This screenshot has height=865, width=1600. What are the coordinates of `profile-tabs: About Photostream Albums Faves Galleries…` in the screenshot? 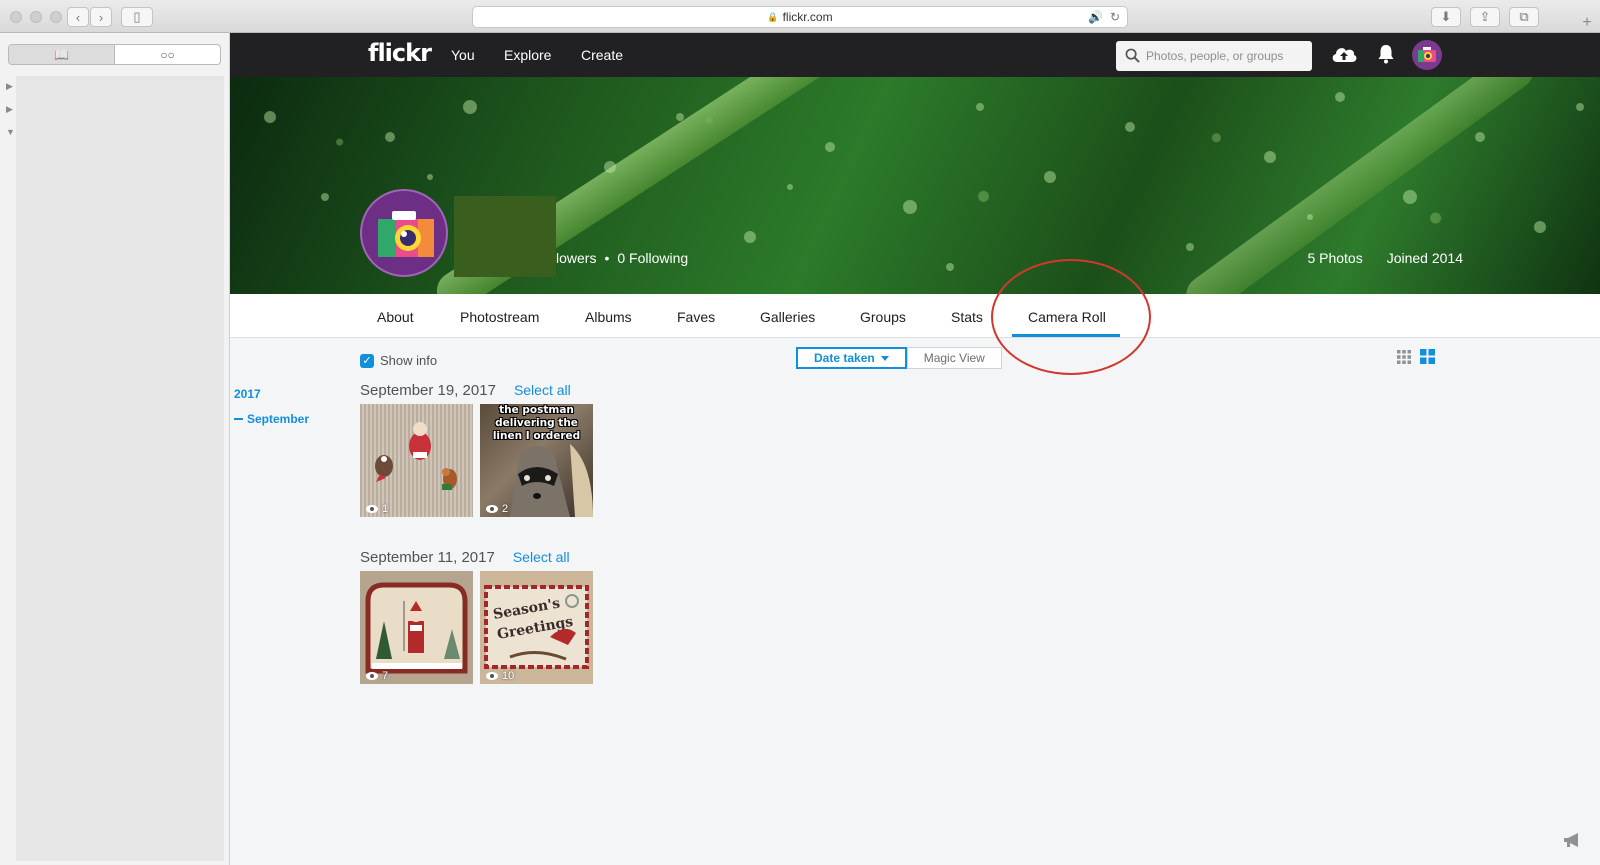 It's located at (915, 316).